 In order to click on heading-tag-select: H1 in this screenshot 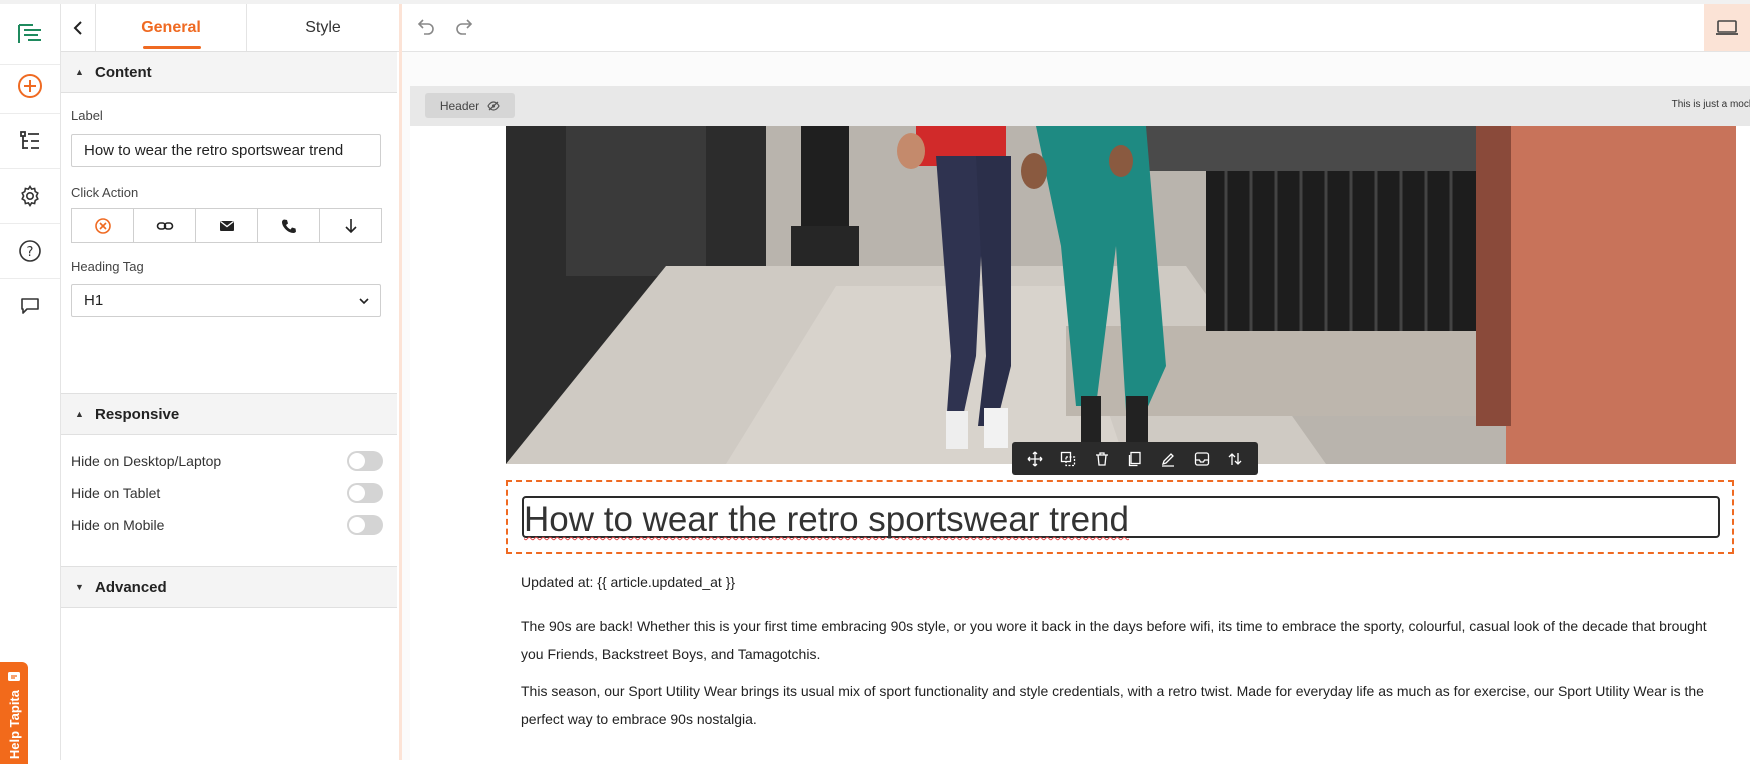, I will do `click(226, 300)`.